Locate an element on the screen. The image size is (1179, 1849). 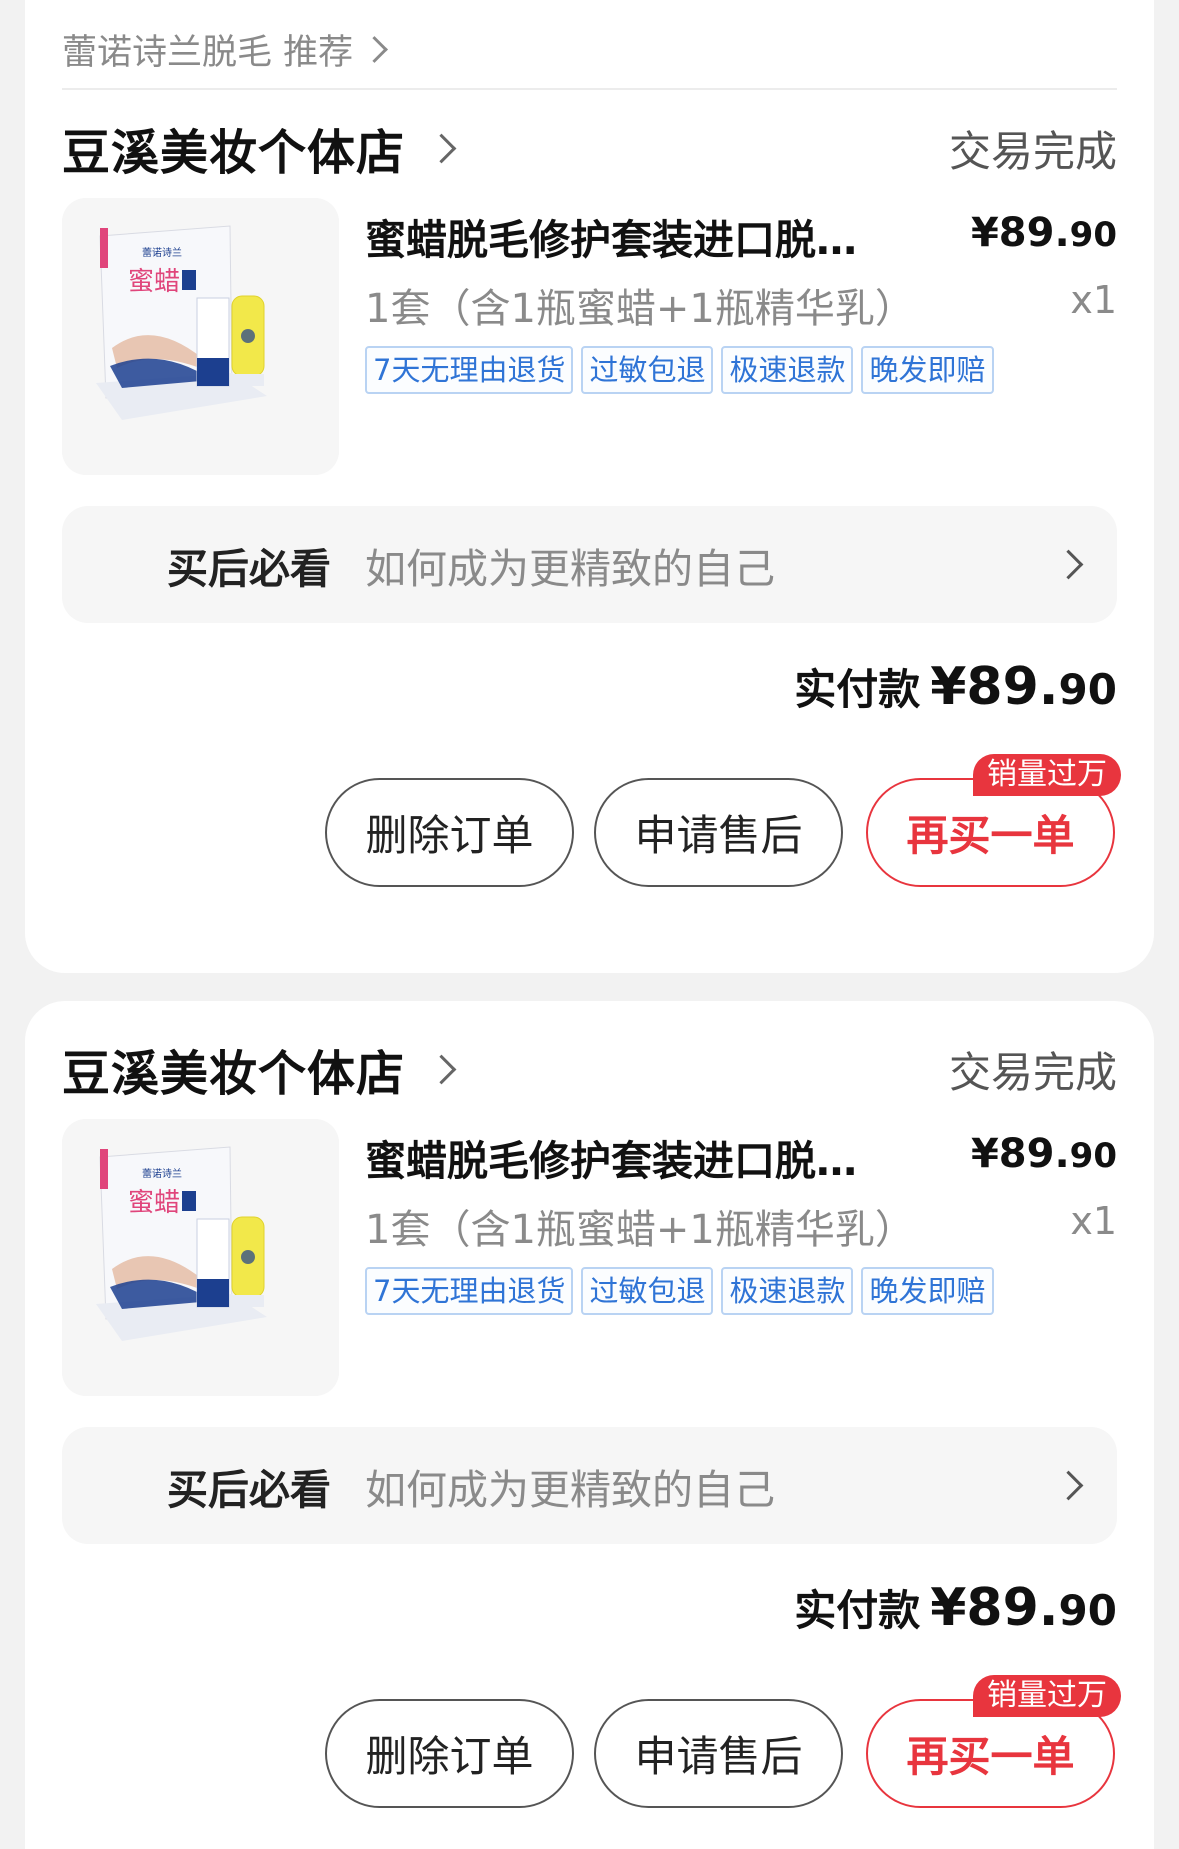
recommend-link: 蕾诺诗兰脱毛 推荐 is located at coordinates (225, 49).